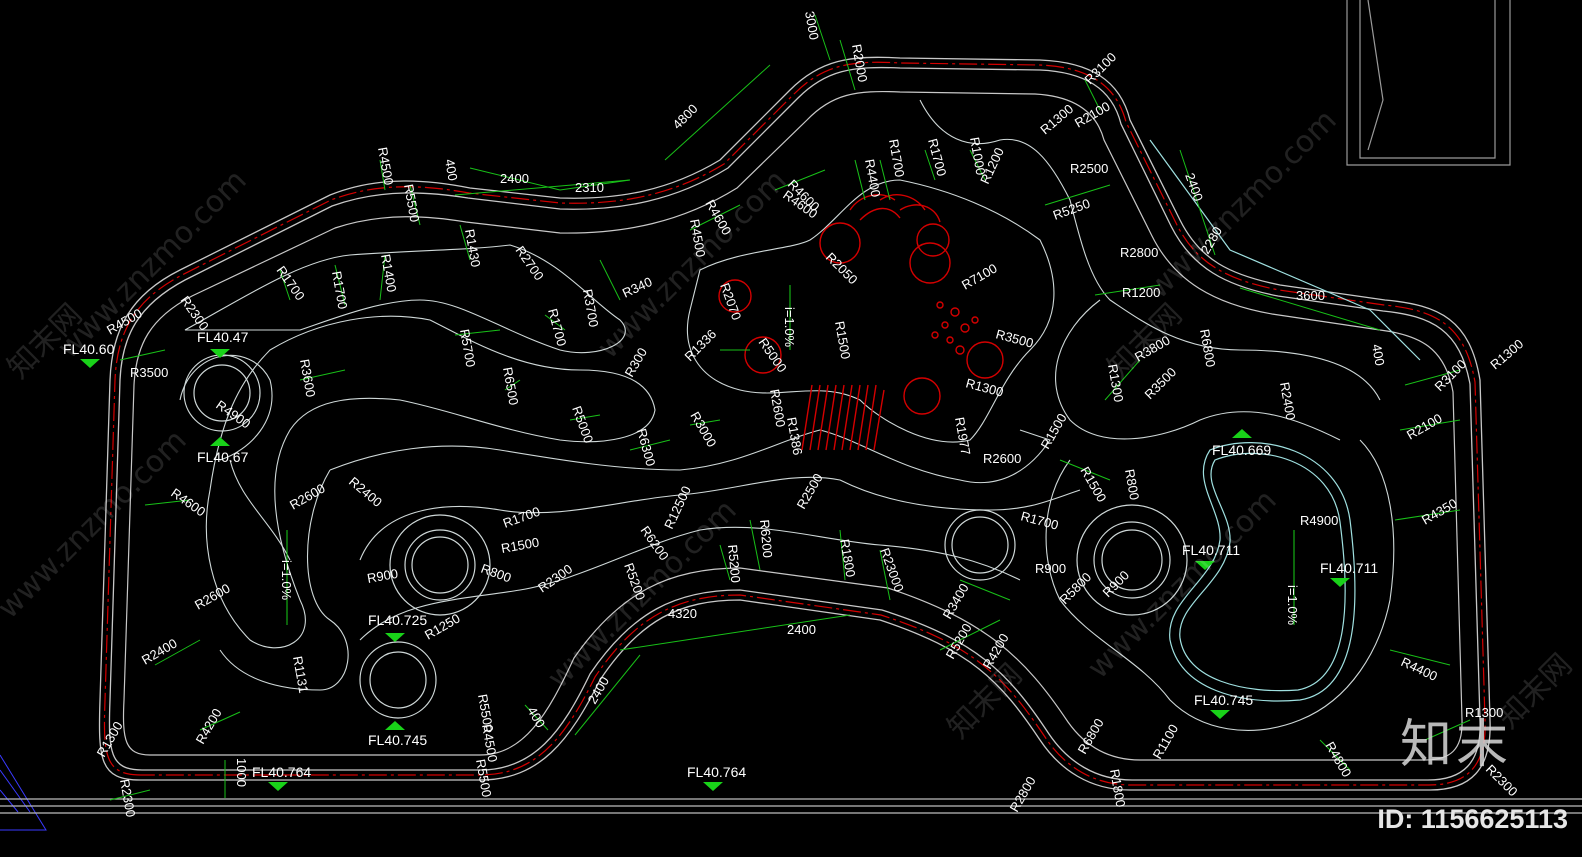 This screenshot has width=1582, height=857. What do you see at coordinates (1451, 375) in the screenshot?
I see `radius-label: R3100` at bounding box center [1451, 375].